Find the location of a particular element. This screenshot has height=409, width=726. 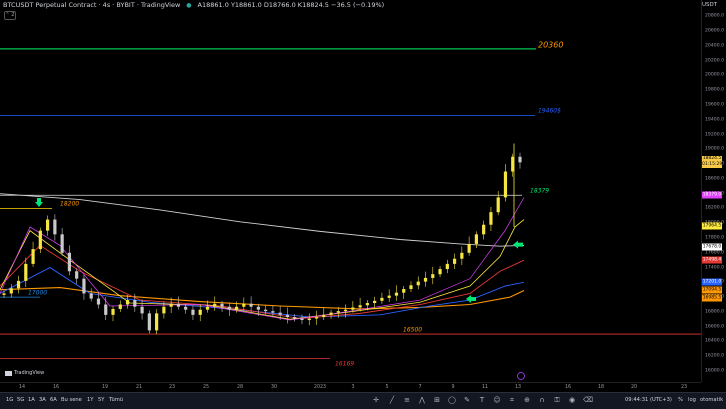

price-tick: 17400.0 is located at coordinates (714, 268).